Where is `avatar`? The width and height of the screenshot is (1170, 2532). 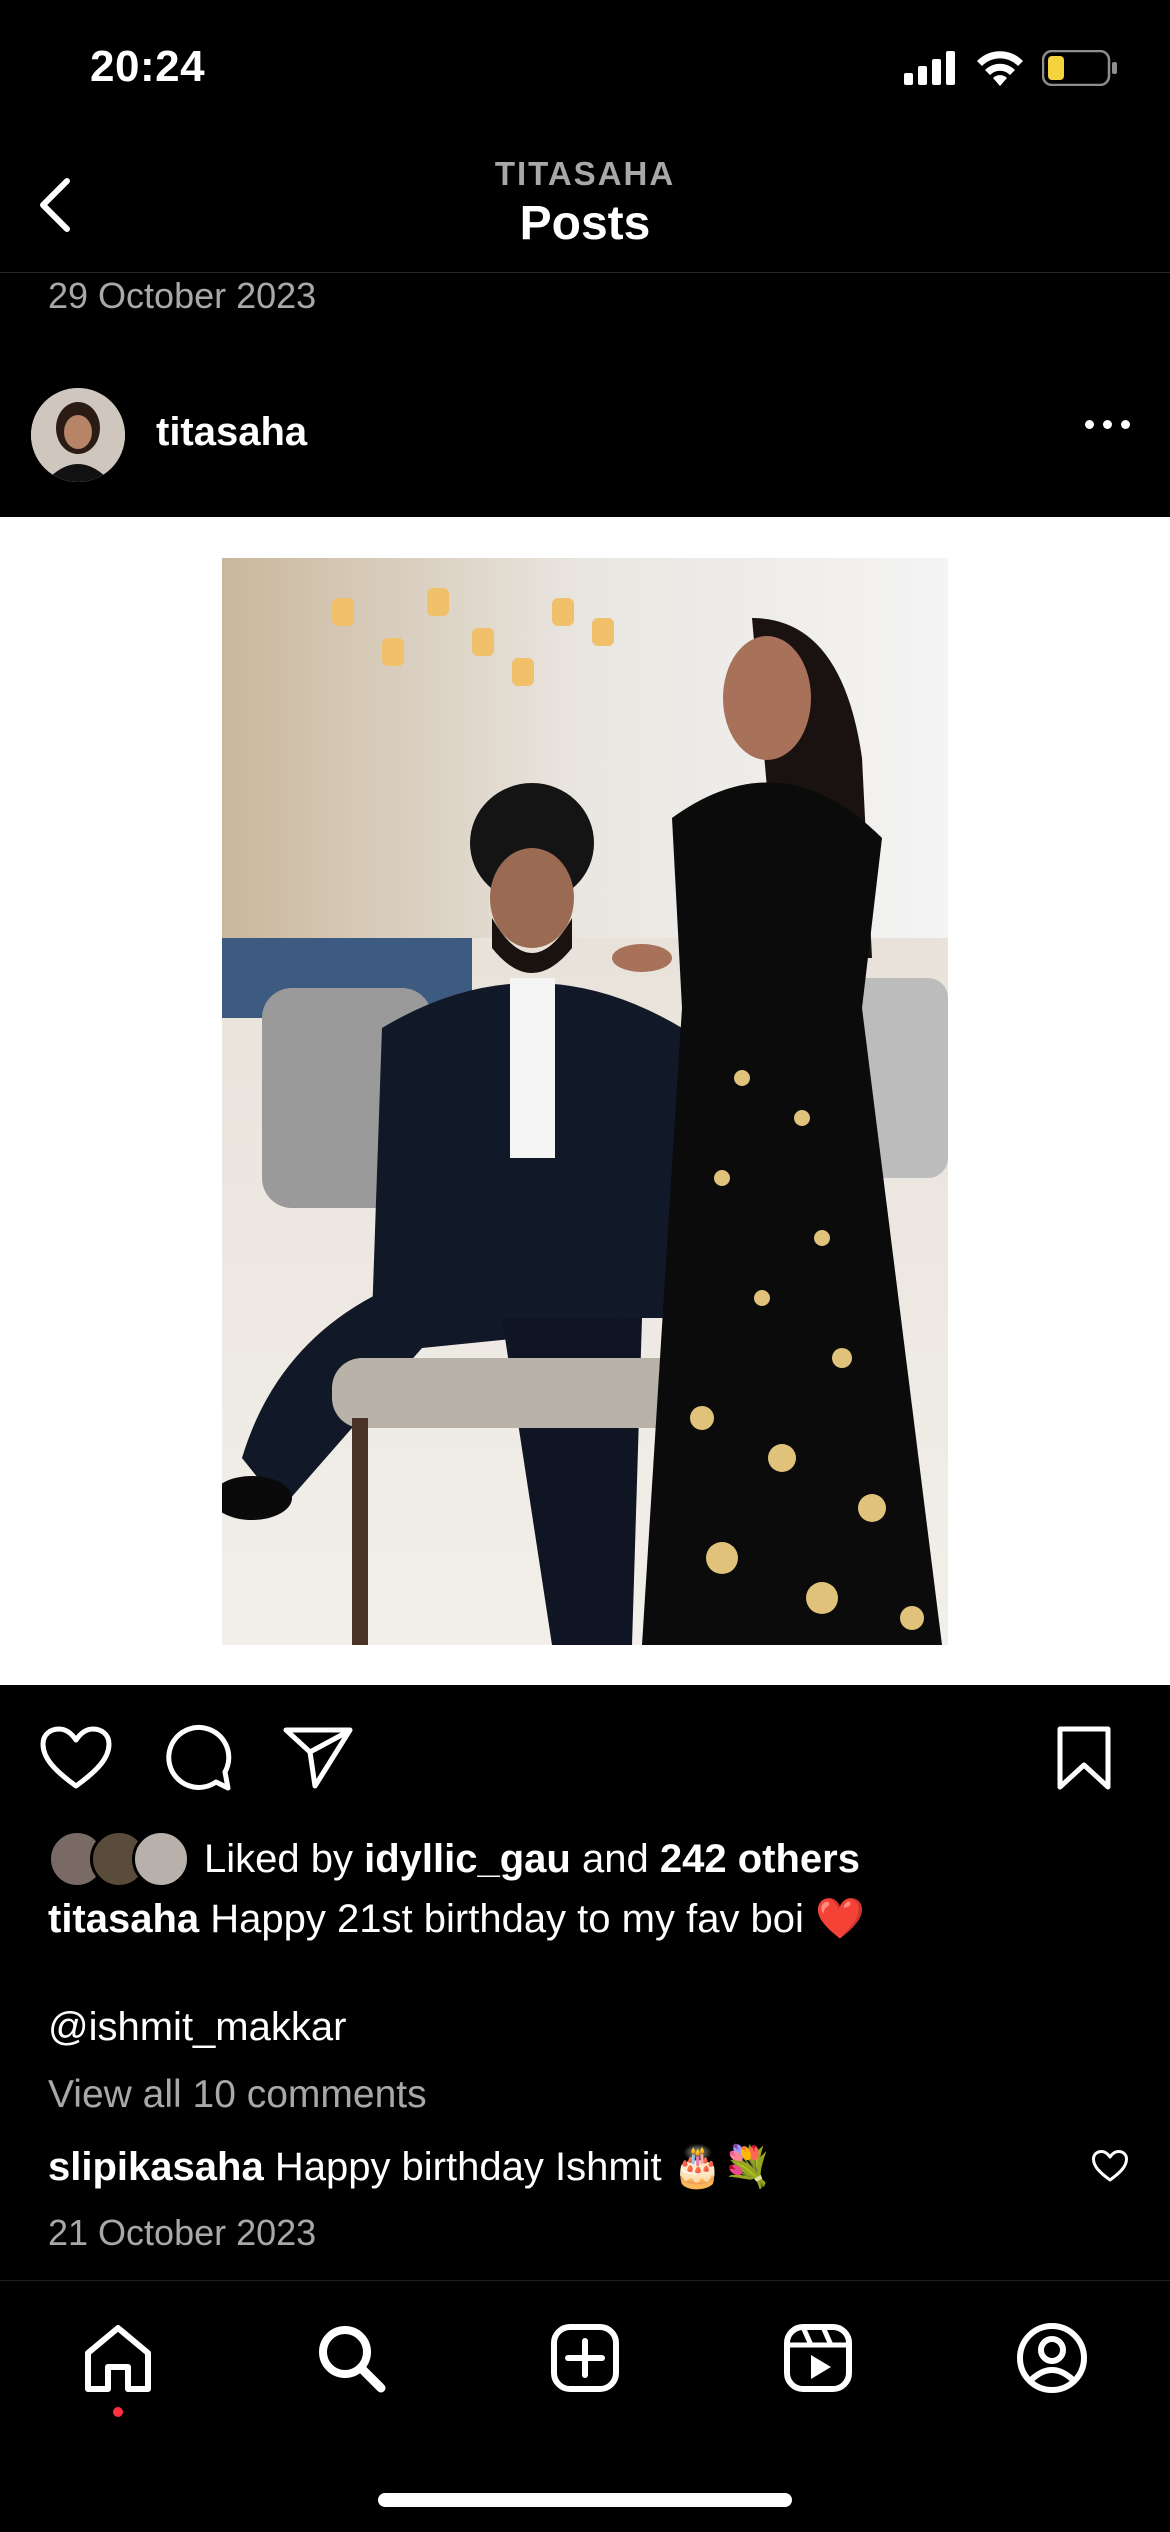 avatar is located at coordinates (78, 435).